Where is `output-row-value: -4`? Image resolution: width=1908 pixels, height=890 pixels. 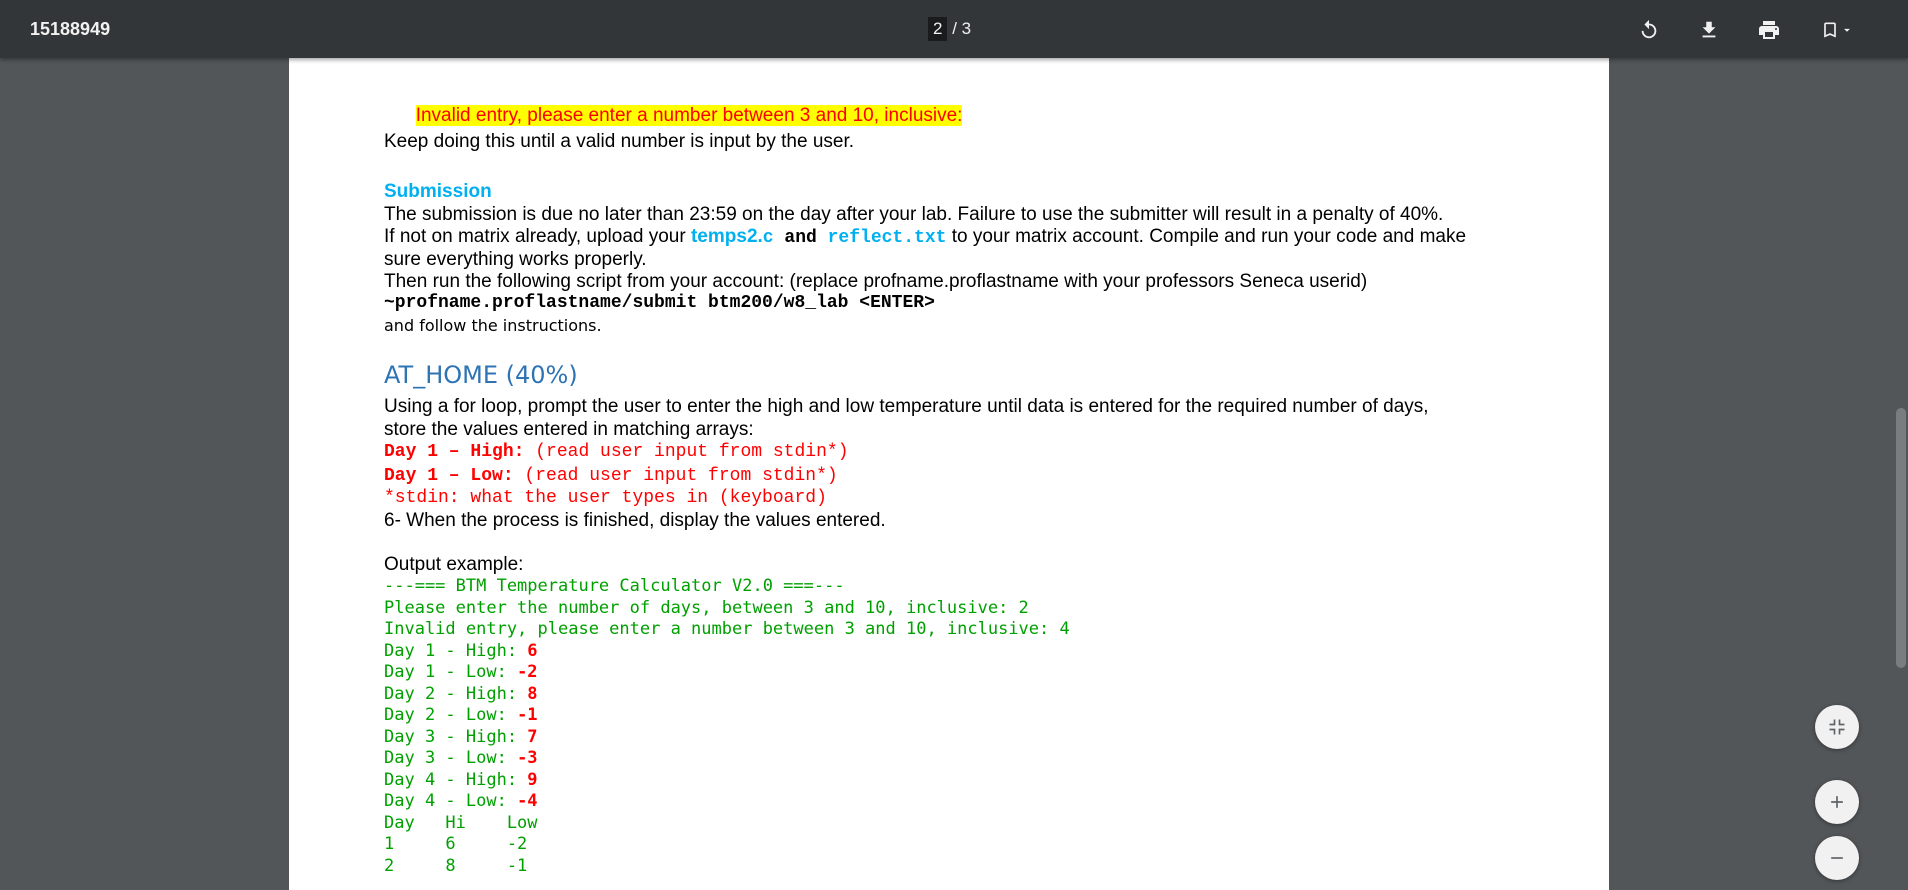
output-row-value: -4 is located at coordinates (527, 801).